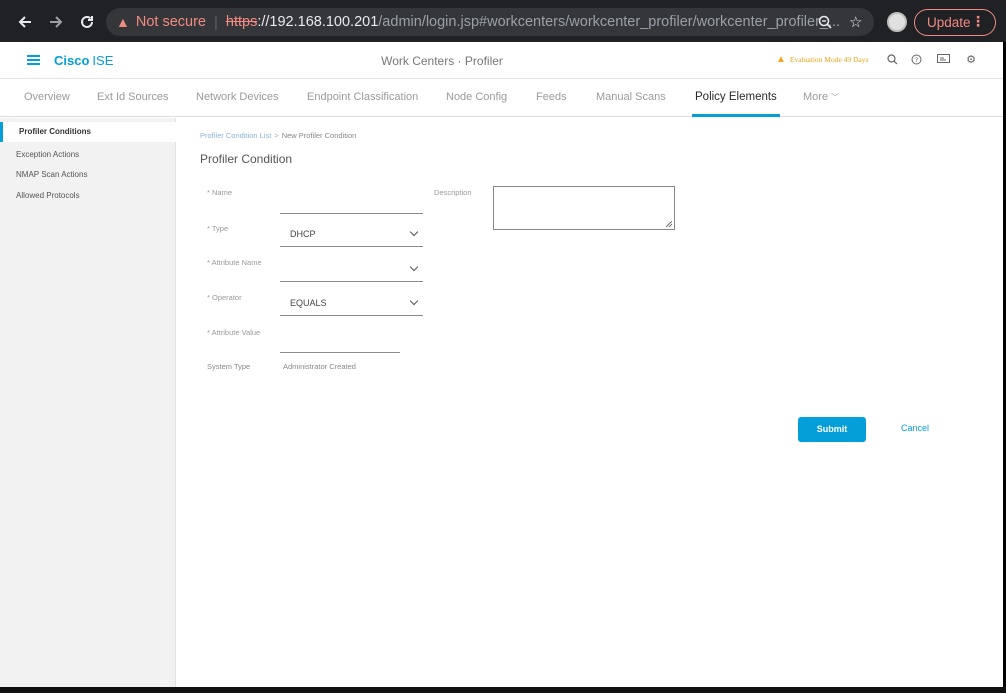 The height and width of the screenshot is (693, 1006). I want to click on operator-label: * Operator, so click(224, 297).